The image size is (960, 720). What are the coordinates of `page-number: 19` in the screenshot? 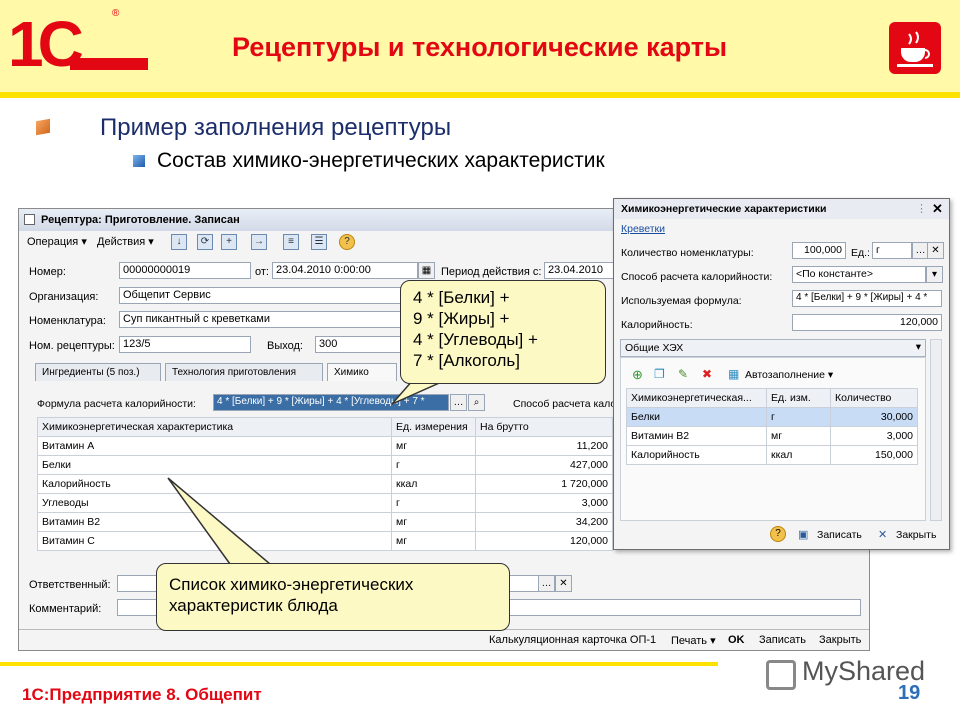 It's located at (909, 693).